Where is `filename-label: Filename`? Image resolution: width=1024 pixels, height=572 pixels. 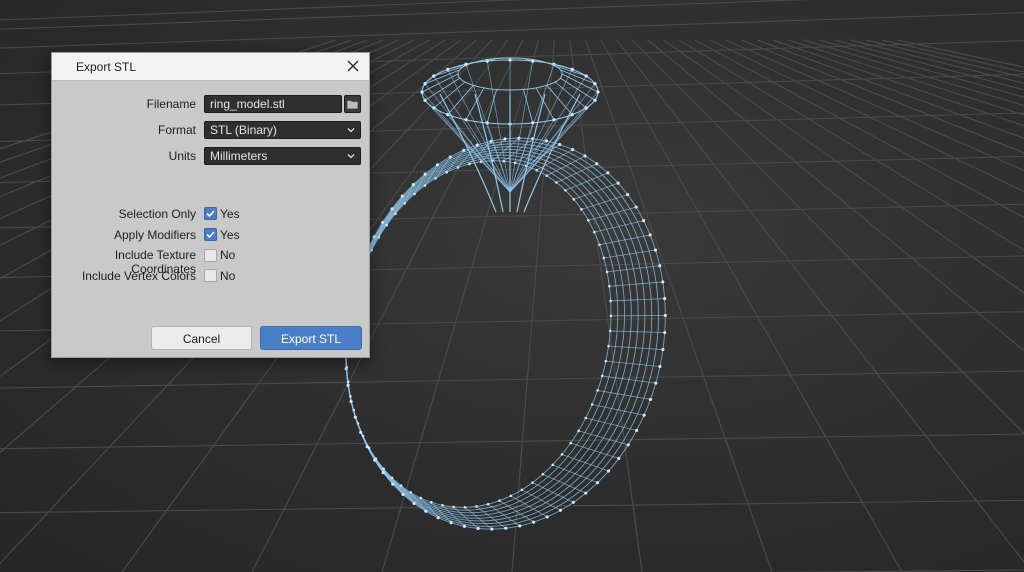
filename-label: Filename is located at coordinates (171, 104).